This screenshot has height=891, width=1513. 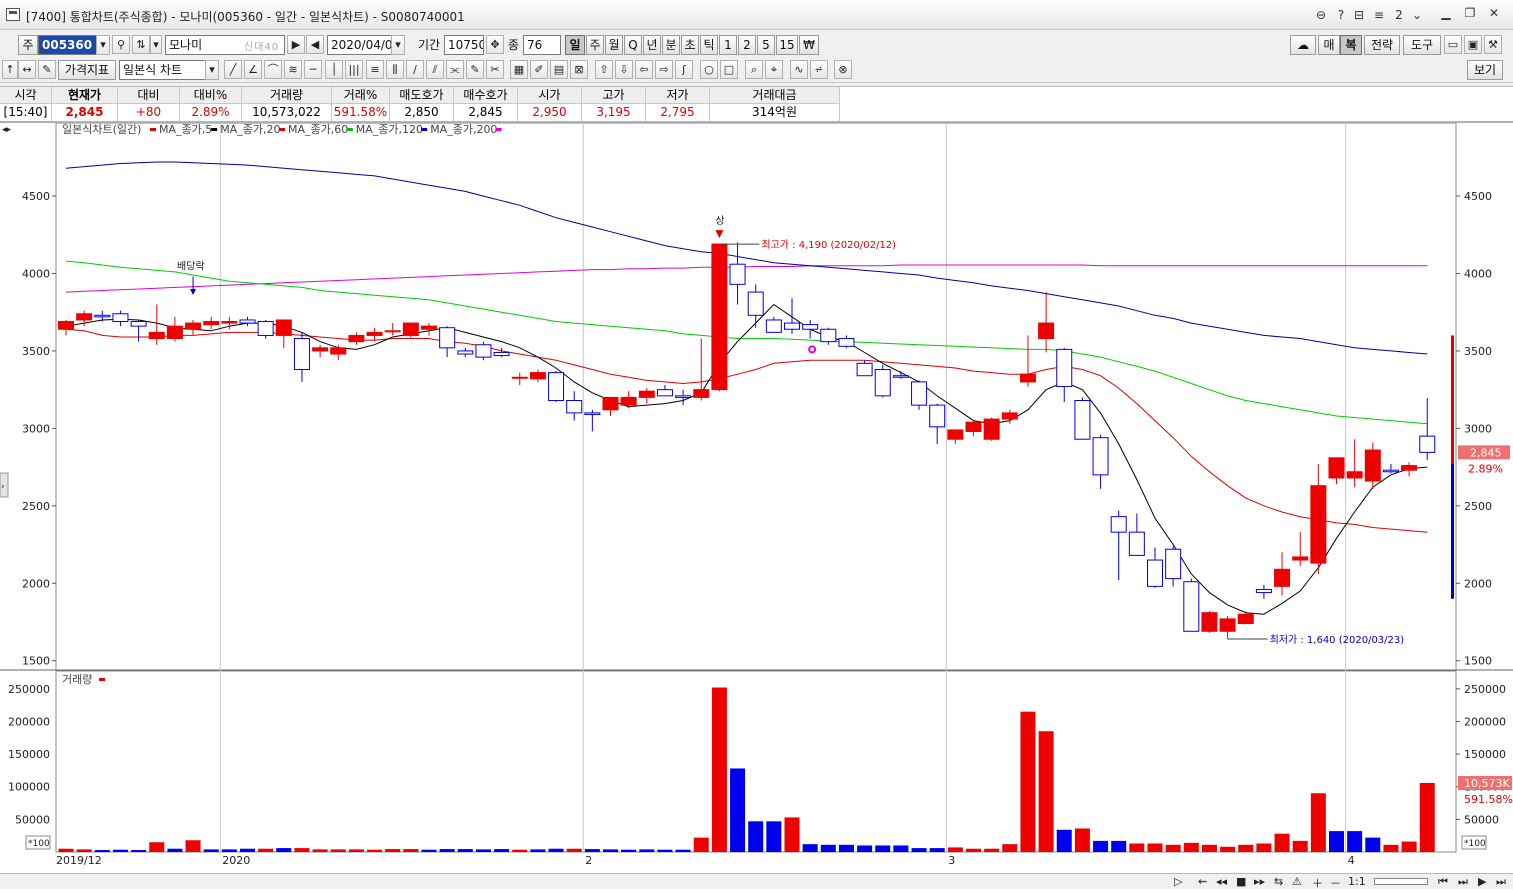 I want to click on interval-button-4: 년, so click(x=652, y=45).